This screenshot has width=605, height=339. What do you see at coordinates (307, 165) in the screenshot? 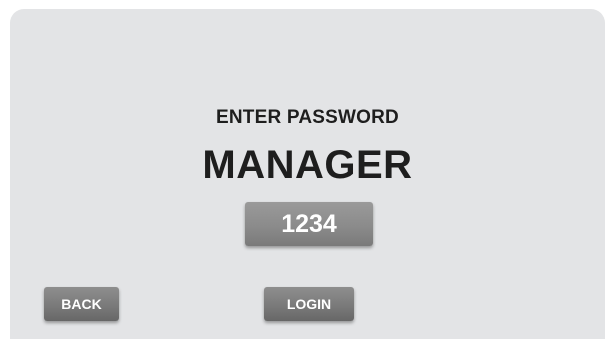
I see `user-name-title: MANAGER` at bounding box center [307, 165].